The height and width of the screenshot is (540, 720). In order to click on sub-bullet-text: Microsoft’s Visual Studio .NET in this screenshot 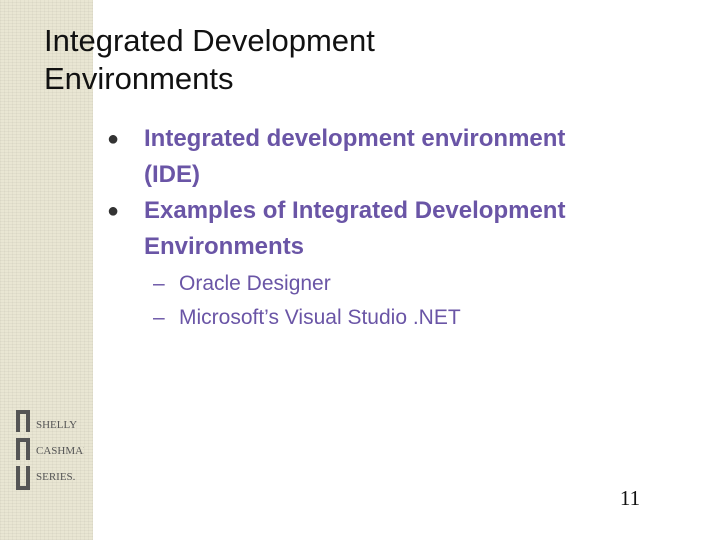, I will do `click(320, 317)`.